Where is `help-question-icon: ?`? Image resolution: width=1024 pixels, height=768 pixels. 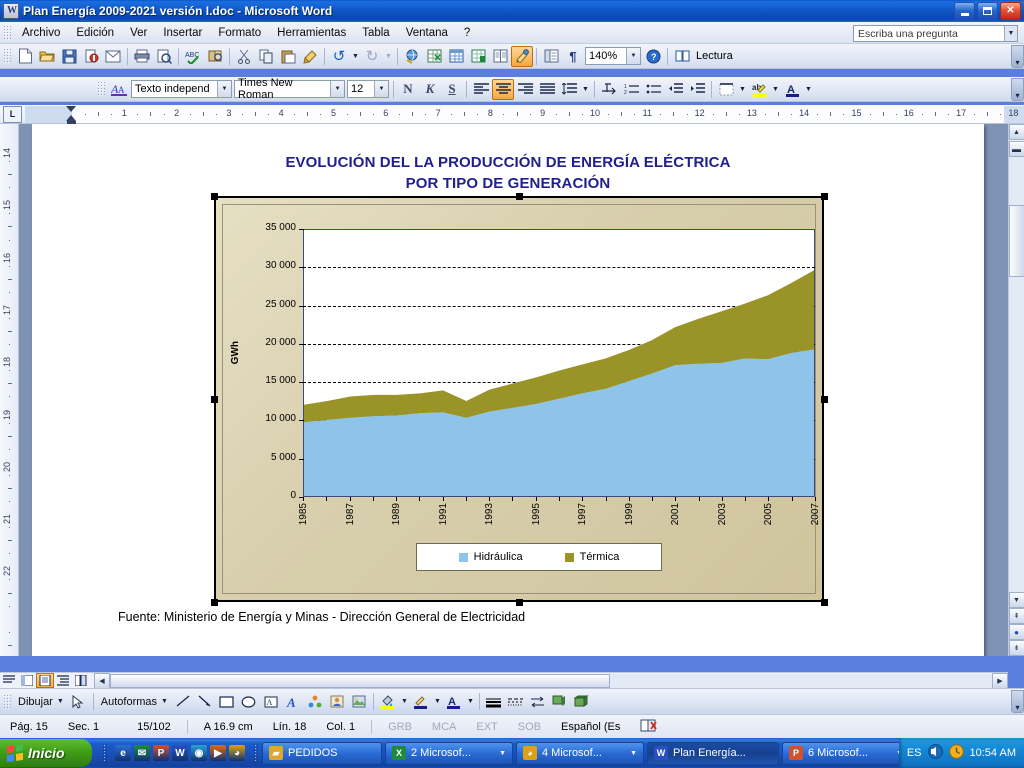
help-question-icon: ? is located at coordinates (653, 56).